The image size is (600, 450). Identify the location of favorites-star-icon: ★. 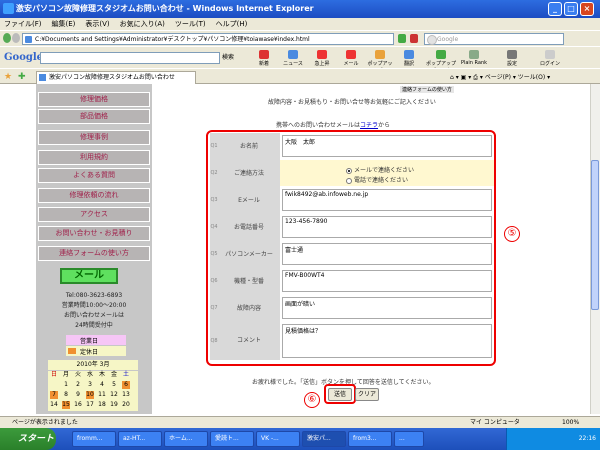
(8, 77).